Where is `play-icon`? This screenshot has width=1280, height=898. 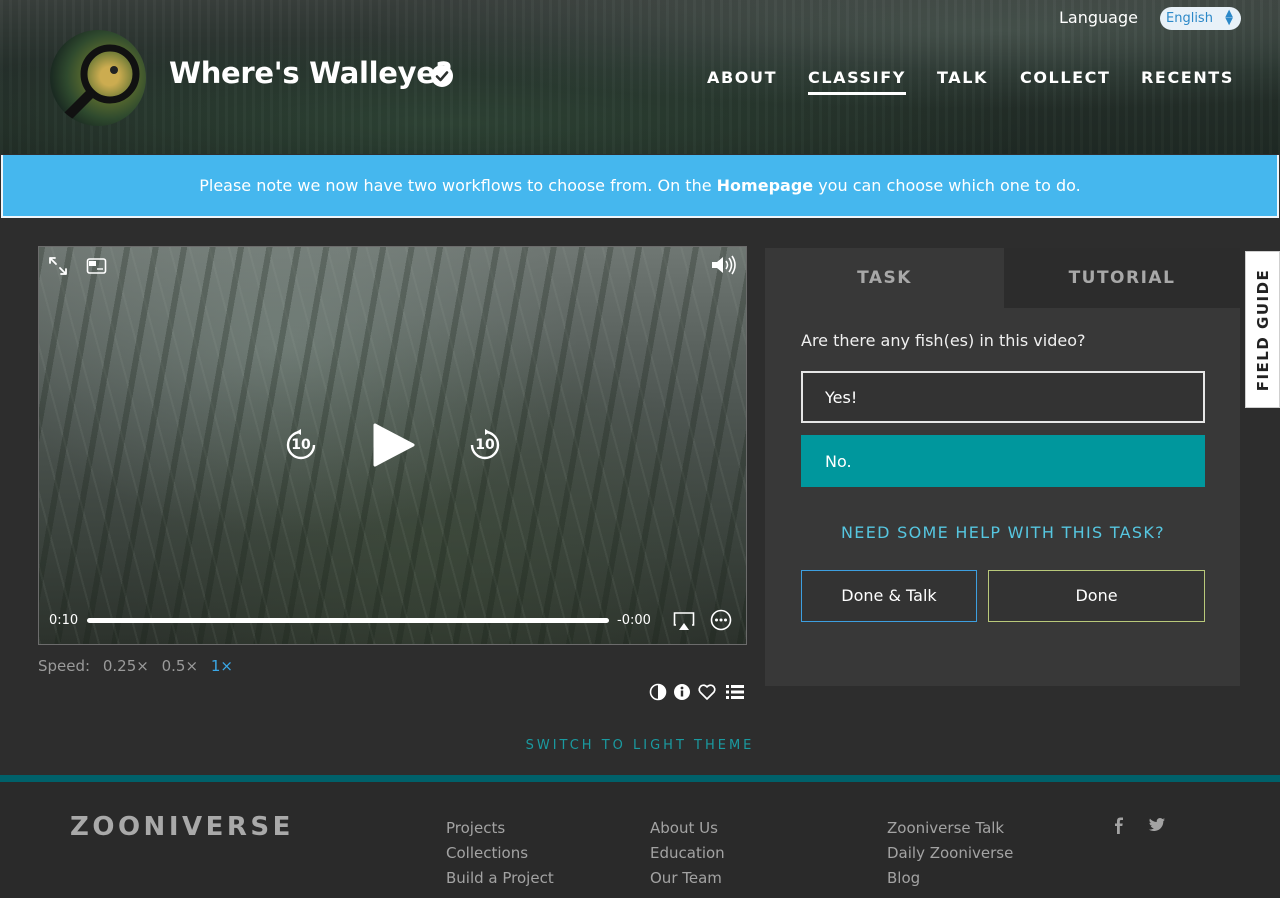 play-icon is located at coordinates (394, 445).